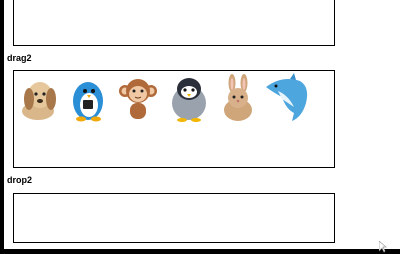  Describe the element at coordinates (383, 247) in the screenshot. I see `mouse-cursor-icon` at that location.